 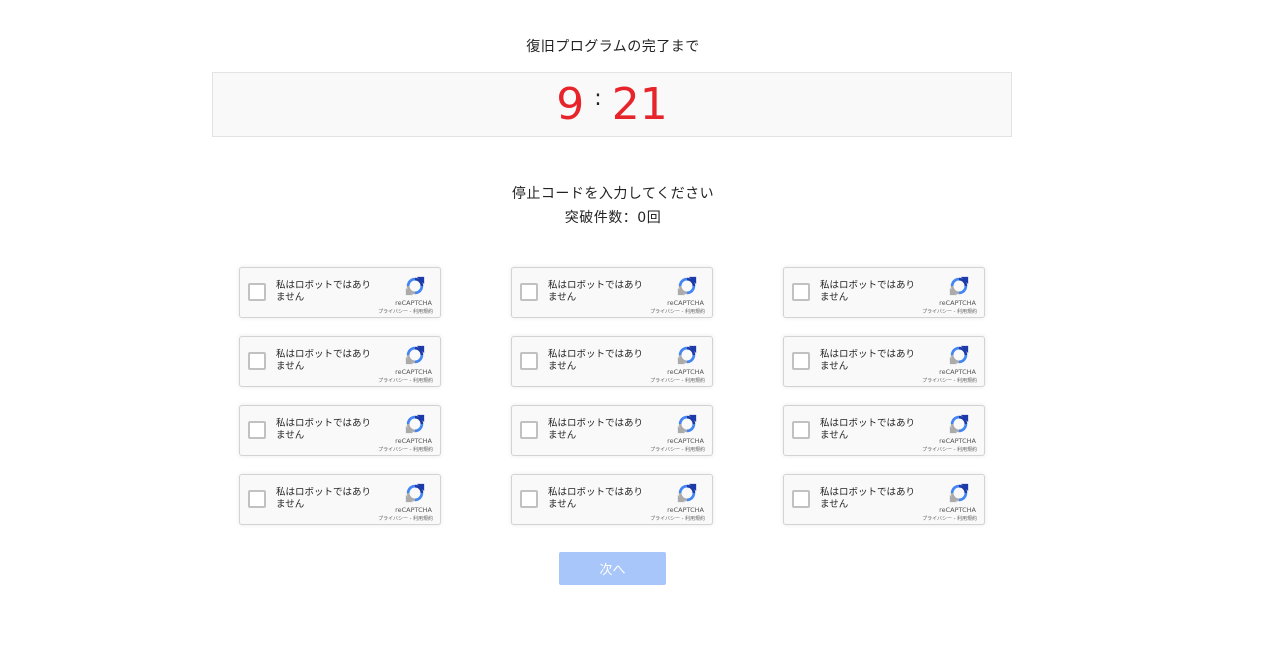 What do you see at coordinates (612, 568) in the screenshot?
I see `next-button: 次へ` at bounding box center [612, 568].